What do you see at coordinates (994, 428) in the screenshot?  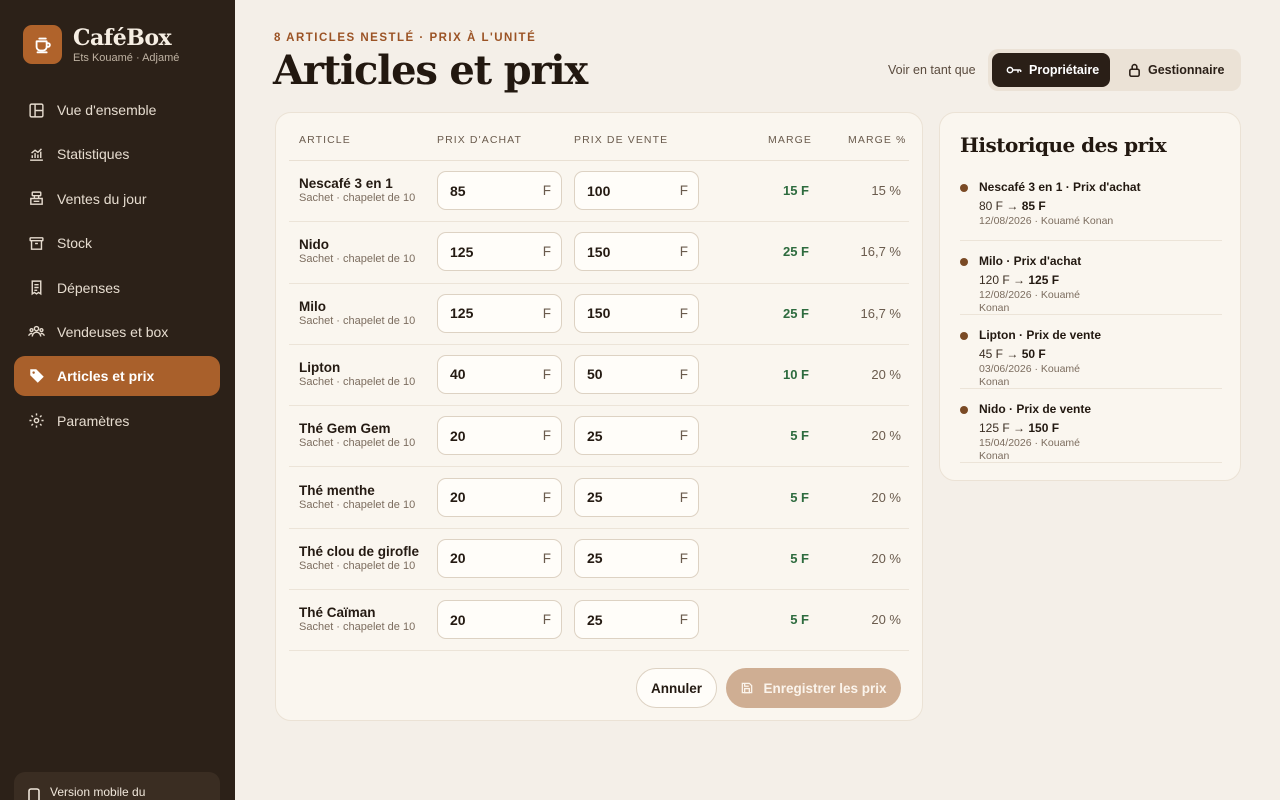 I see `old-price: 125 F` at bounding box center [994, 428].